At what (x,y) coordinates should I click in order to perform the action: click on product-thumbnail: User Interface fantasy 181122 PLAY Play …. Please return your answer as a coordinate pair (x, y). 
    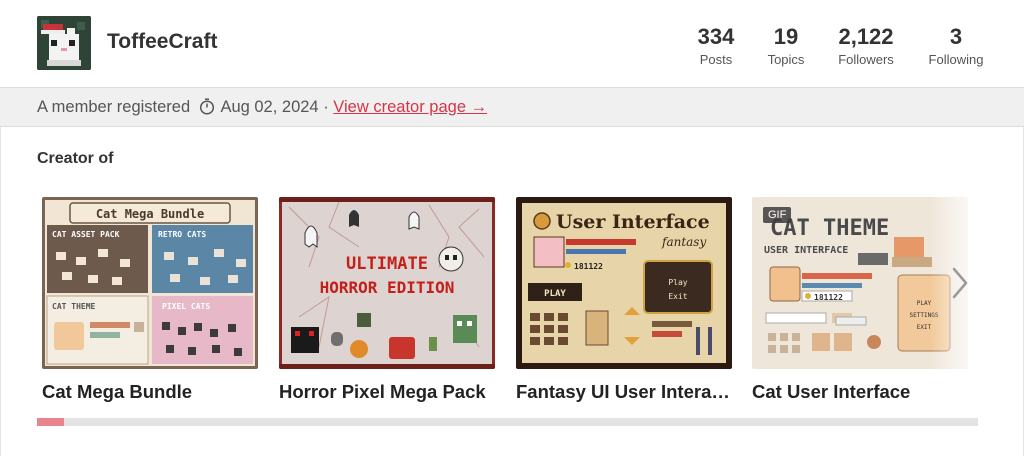
    Looking at the image, I should click on (624, 283).